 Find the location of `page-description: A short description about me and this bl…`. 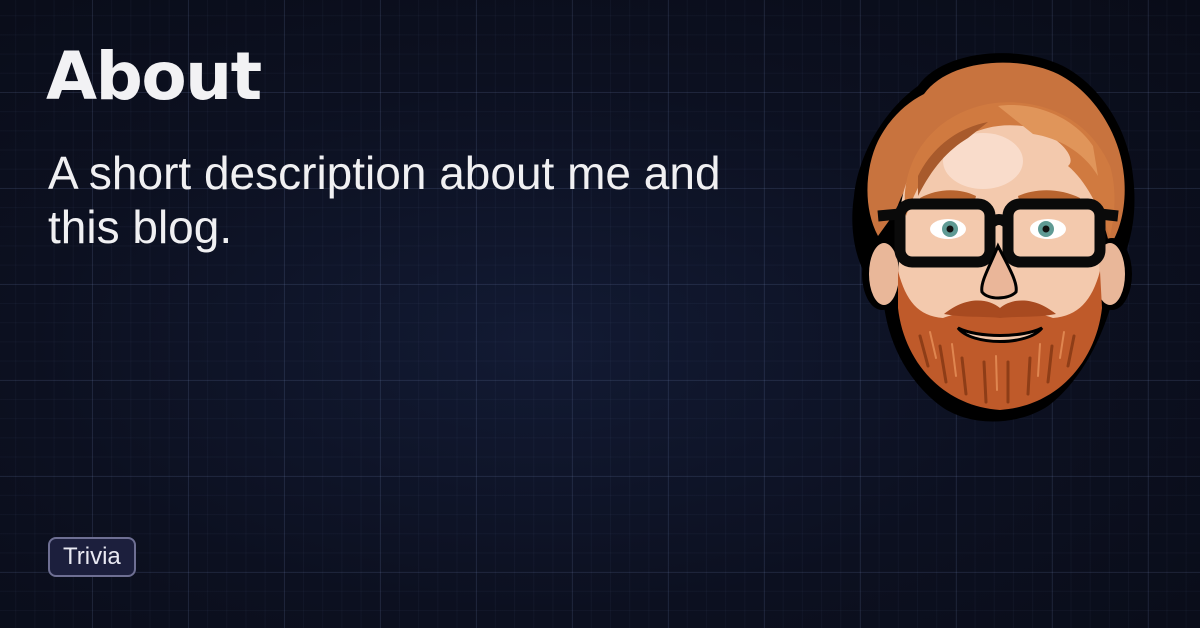

page-description: A short description about me and this bl… is located at coordinates (384, 200).